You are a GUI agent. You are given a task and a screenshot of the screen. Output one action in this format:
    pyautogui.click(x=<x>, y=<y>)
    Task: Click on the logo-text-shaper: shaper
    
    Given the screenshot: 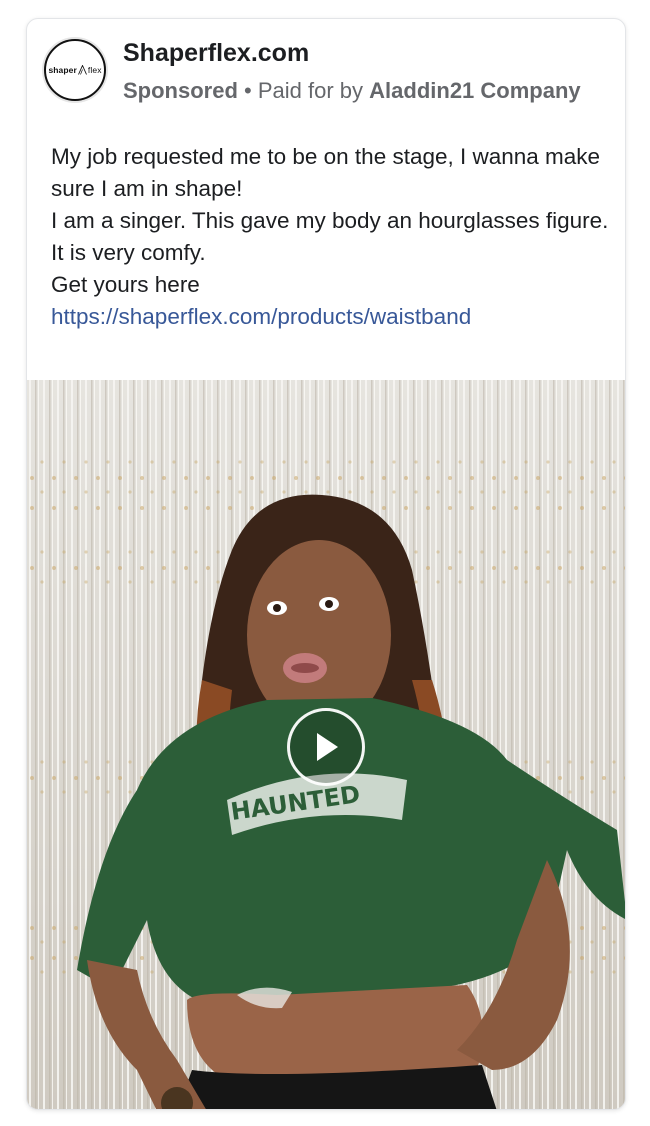 What is the action you would take?
    pyautogui.click(x=62, y=70)
    